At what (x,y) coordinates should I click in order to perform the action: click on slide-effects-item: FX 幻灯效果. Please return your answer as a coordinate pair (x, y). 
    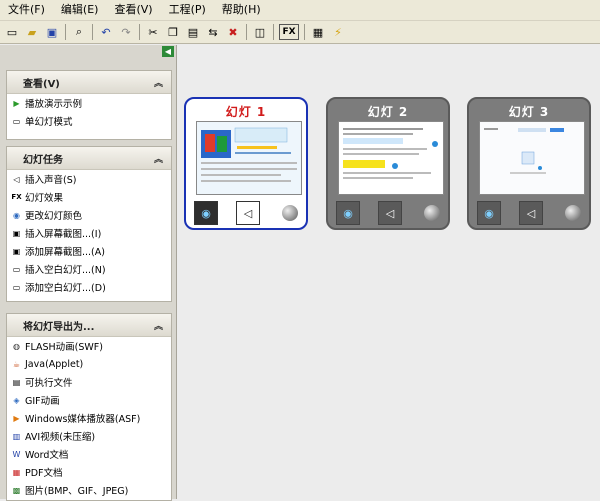
    Looking at the image, I should click on (89, 197).